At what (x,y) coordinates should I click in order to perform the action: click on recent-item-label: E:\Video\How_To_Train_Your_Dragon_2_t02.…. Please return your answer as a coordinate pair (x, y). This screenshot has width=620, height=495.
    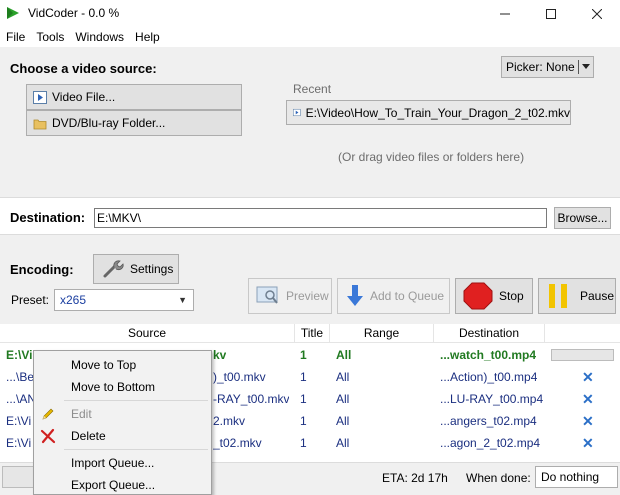
    Looking at the image, I should click on (437, 112).